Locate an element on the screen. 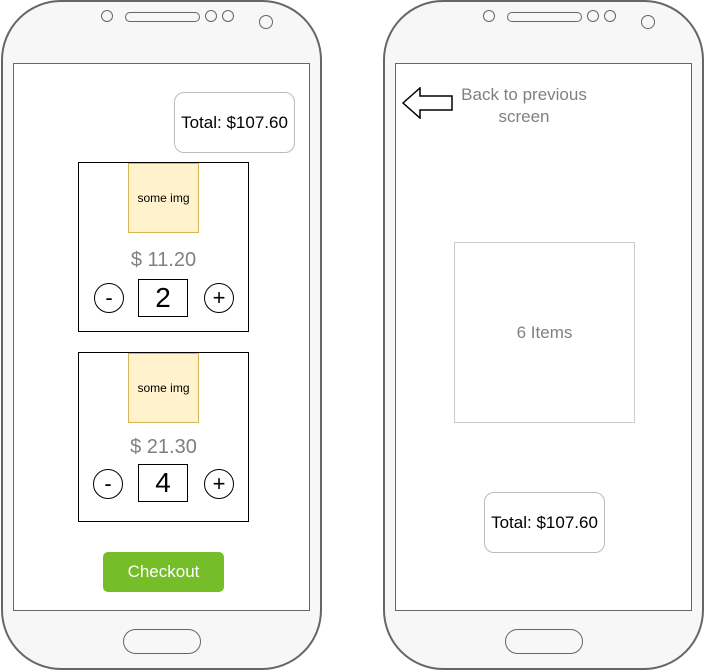 Image resolution: width=705 pixels, height=671 pixels. quantity-field: 4 is located at coordinates (163, 483).